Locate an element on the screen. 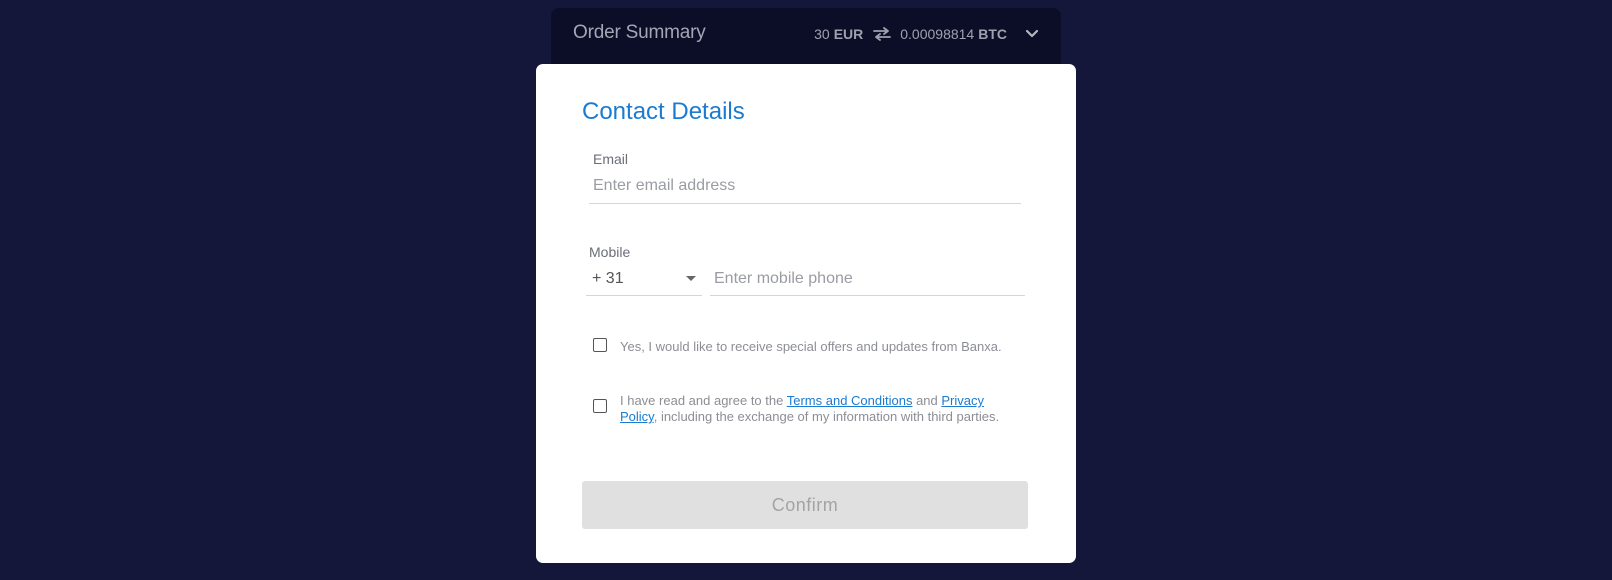 This screenshot has width=1612, height=580. email-label: Email is located at coordinates (611, 159).